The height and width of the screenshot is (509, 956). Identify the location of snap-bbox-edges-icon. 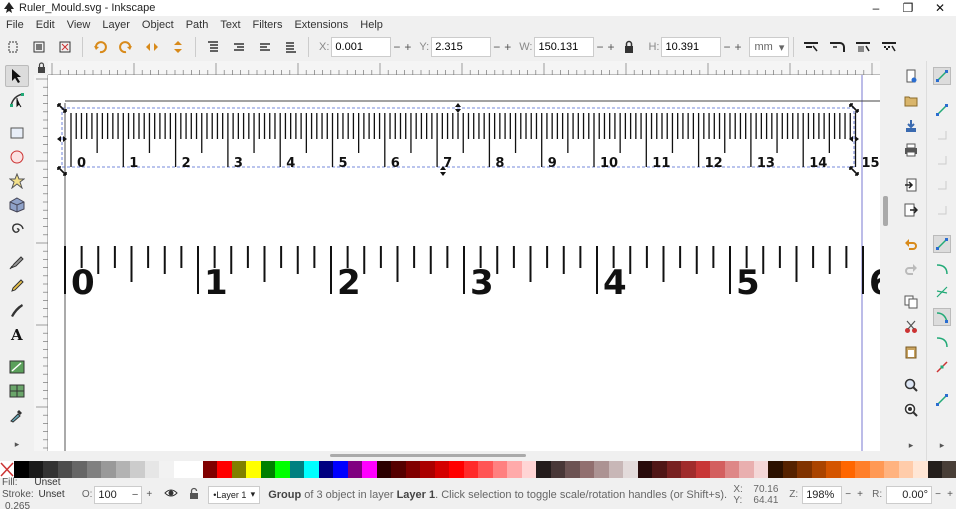
(942, 135).